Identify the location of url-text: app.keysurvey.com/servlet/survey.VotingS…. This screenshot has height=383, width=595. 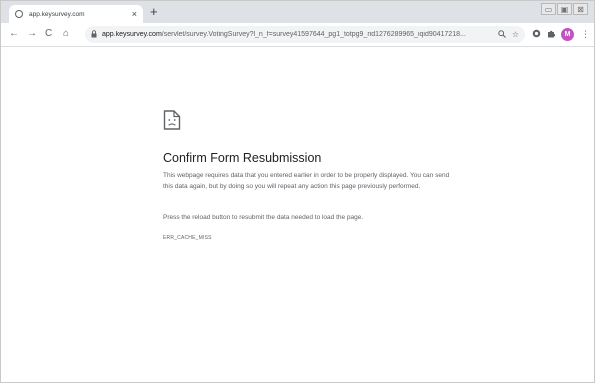
(298, 34).